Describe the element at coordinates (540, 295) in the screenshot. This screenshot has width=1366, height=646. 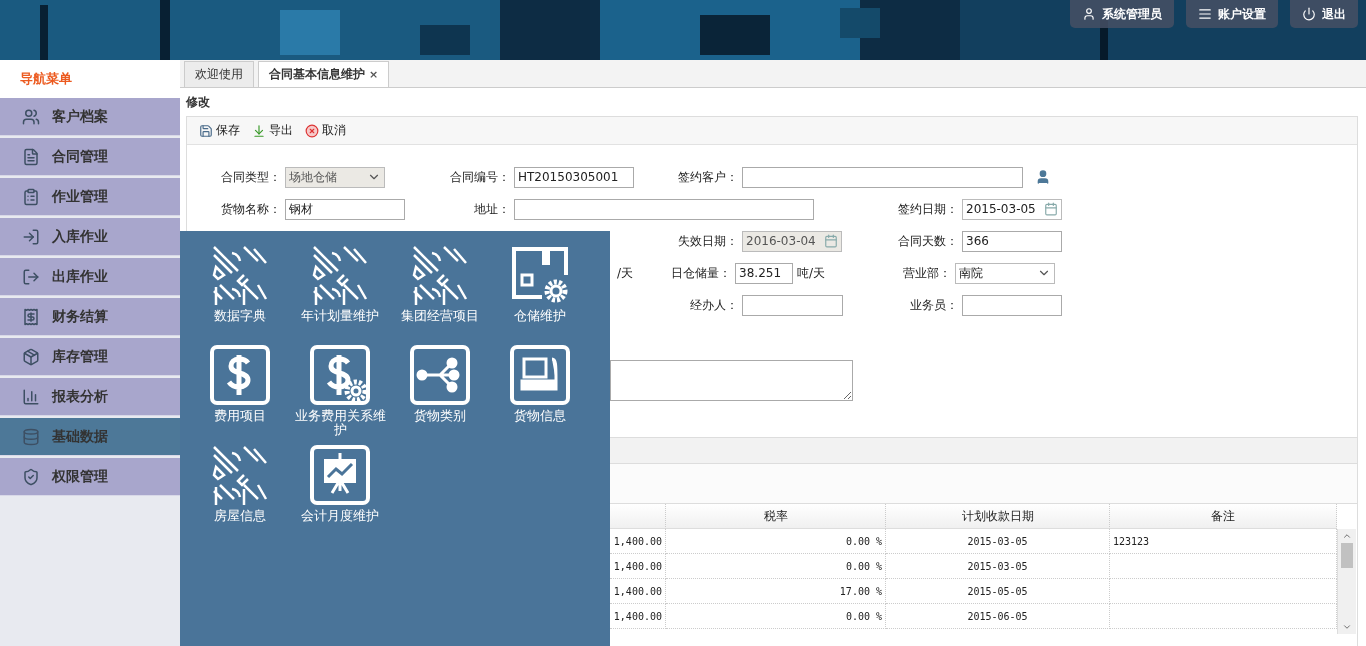
I see `menu-tile: 仓储维护` at that location.